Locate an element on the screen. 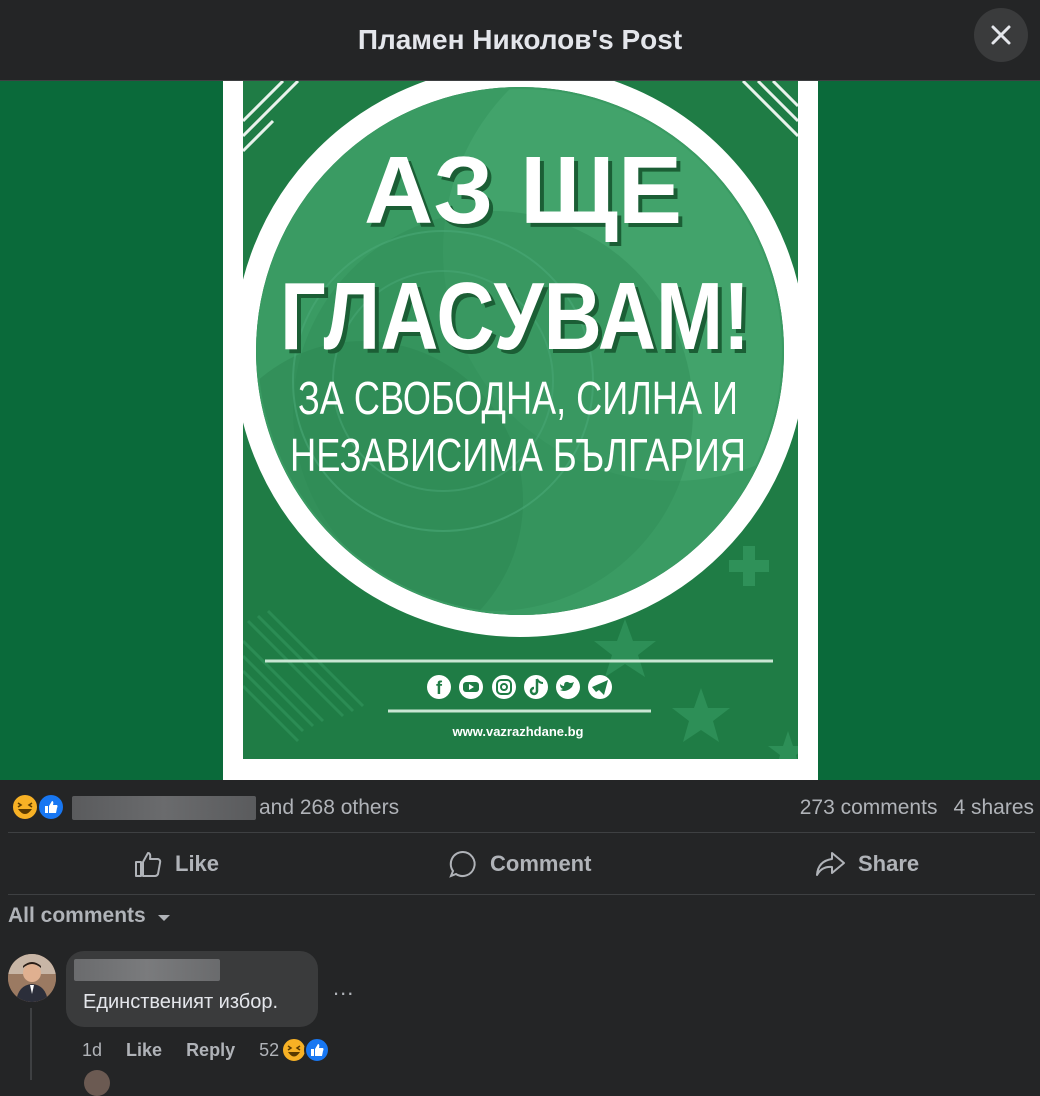 The width and height of the screenshot is (1040, 1096). share-button: Share is located at coordinates (866, 864).